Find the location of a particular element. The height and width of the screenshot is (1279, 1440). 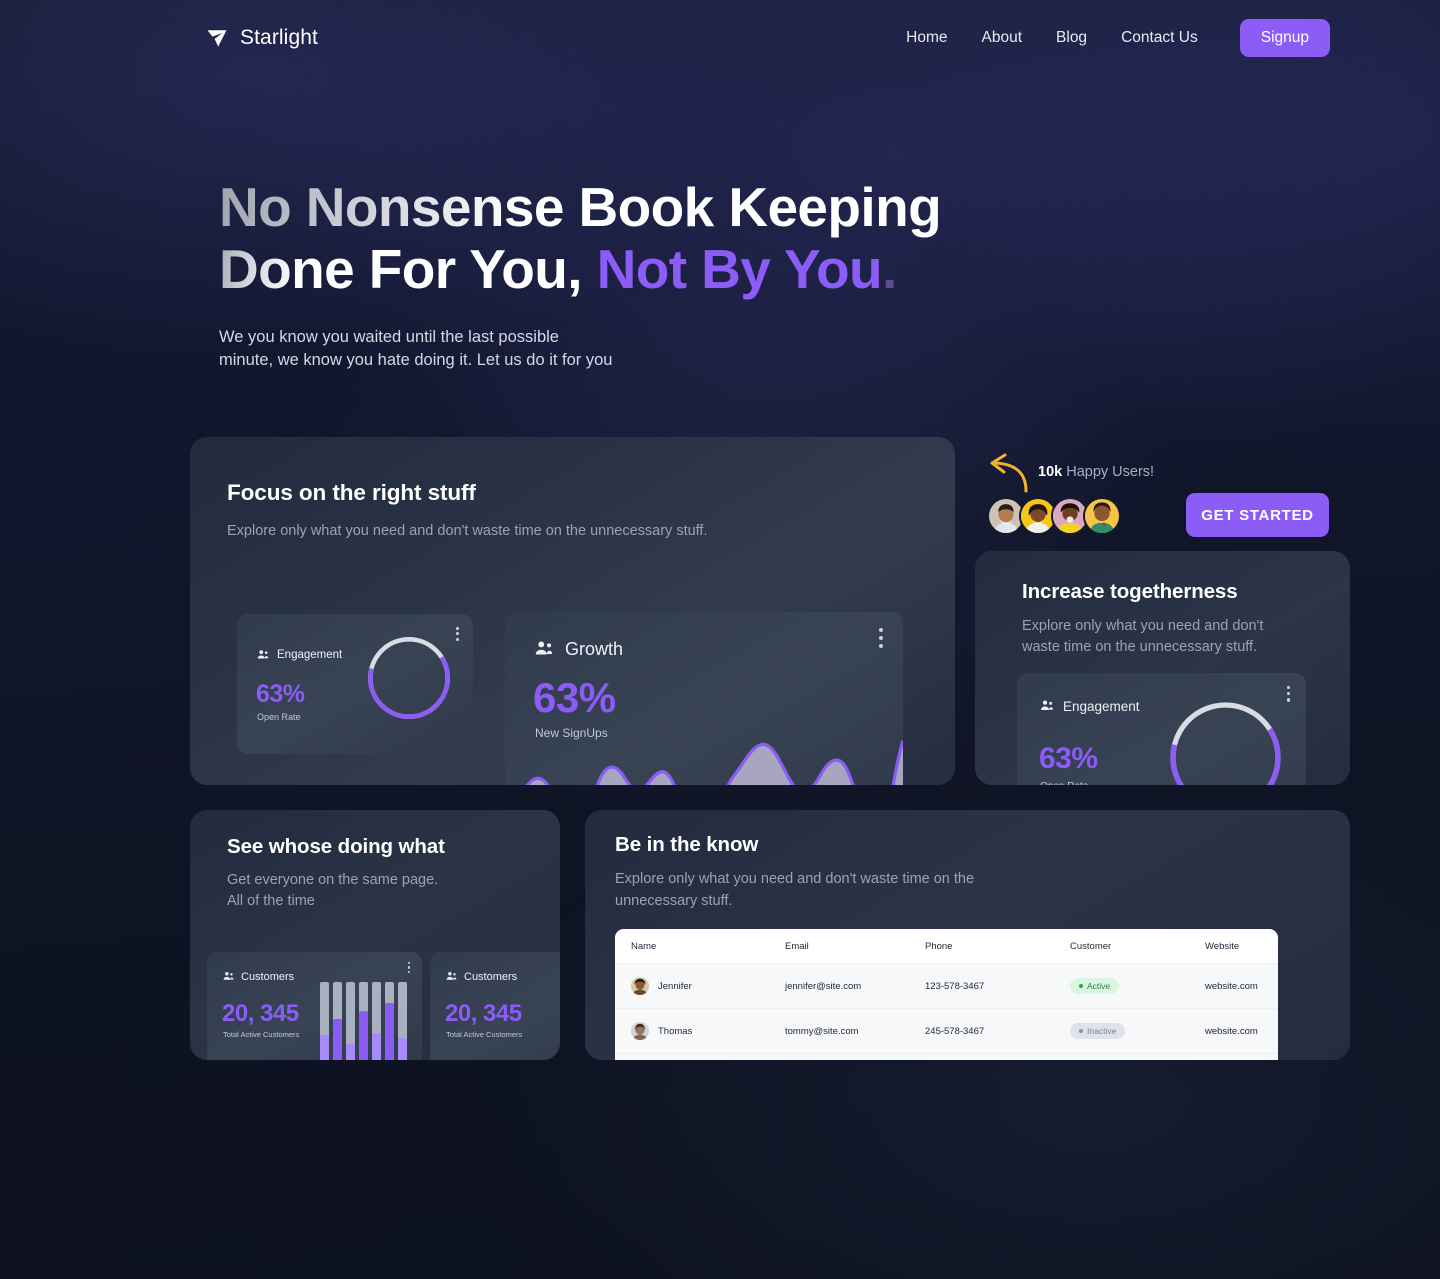

status-badge-label: Active is located at coordinates (1099, 986).